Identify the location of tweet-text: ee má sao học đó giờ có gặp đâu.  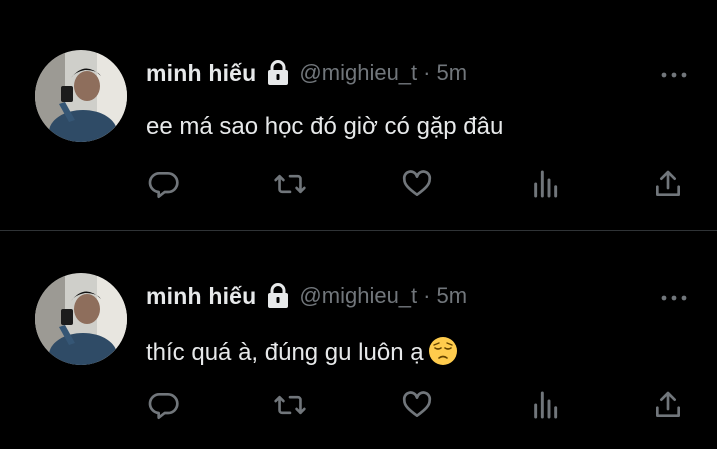
(325, 126).